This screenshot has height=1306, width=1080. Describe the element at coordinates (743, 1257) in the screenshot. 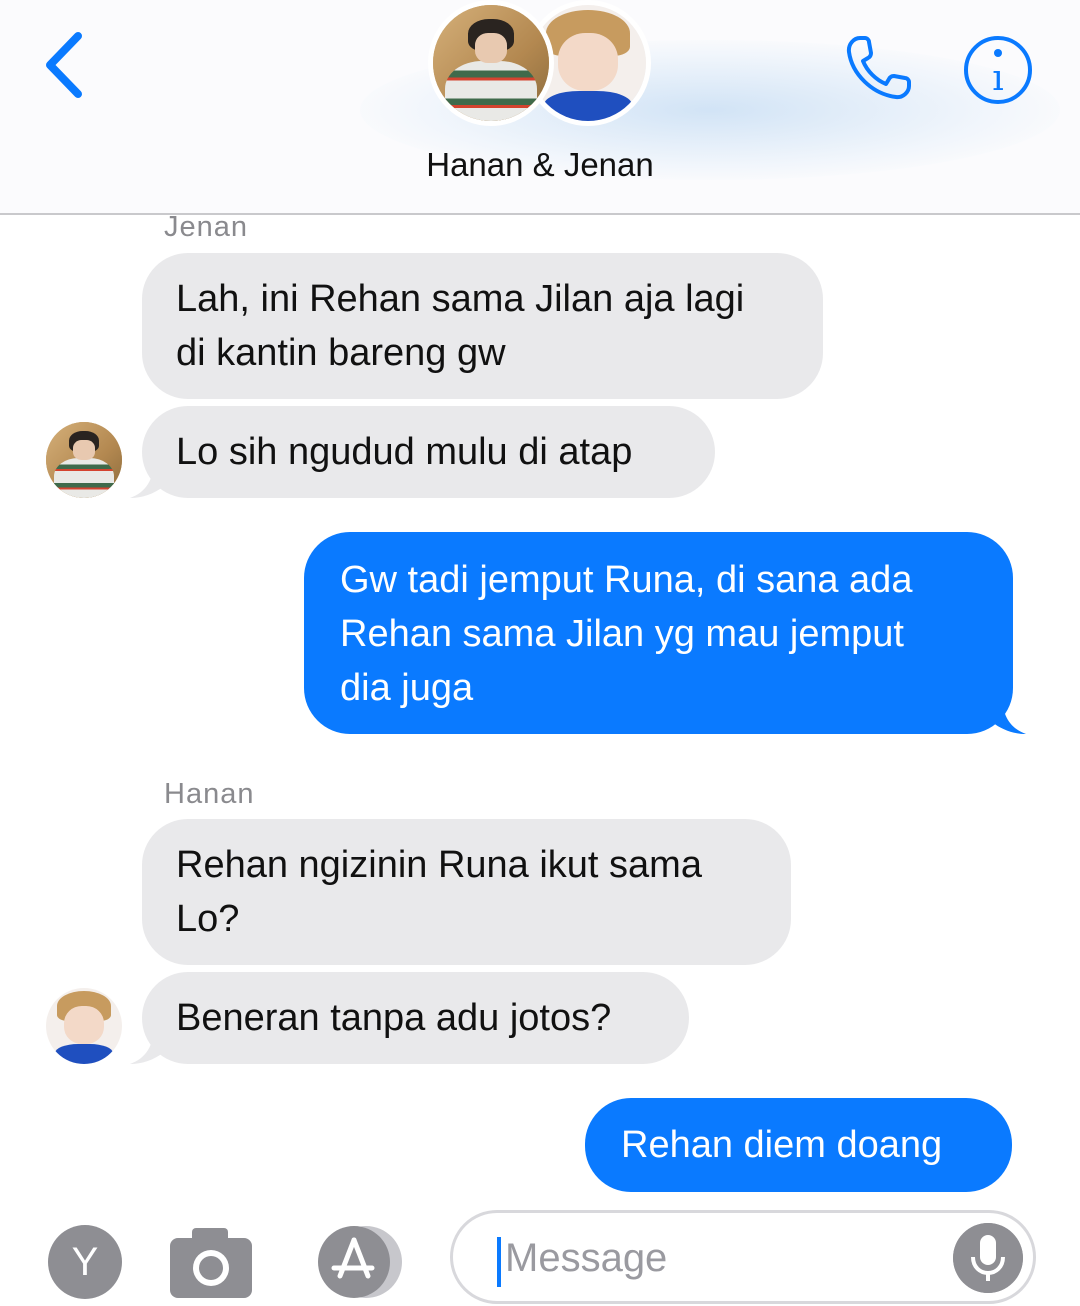

I see `message-input: Message` at that location.